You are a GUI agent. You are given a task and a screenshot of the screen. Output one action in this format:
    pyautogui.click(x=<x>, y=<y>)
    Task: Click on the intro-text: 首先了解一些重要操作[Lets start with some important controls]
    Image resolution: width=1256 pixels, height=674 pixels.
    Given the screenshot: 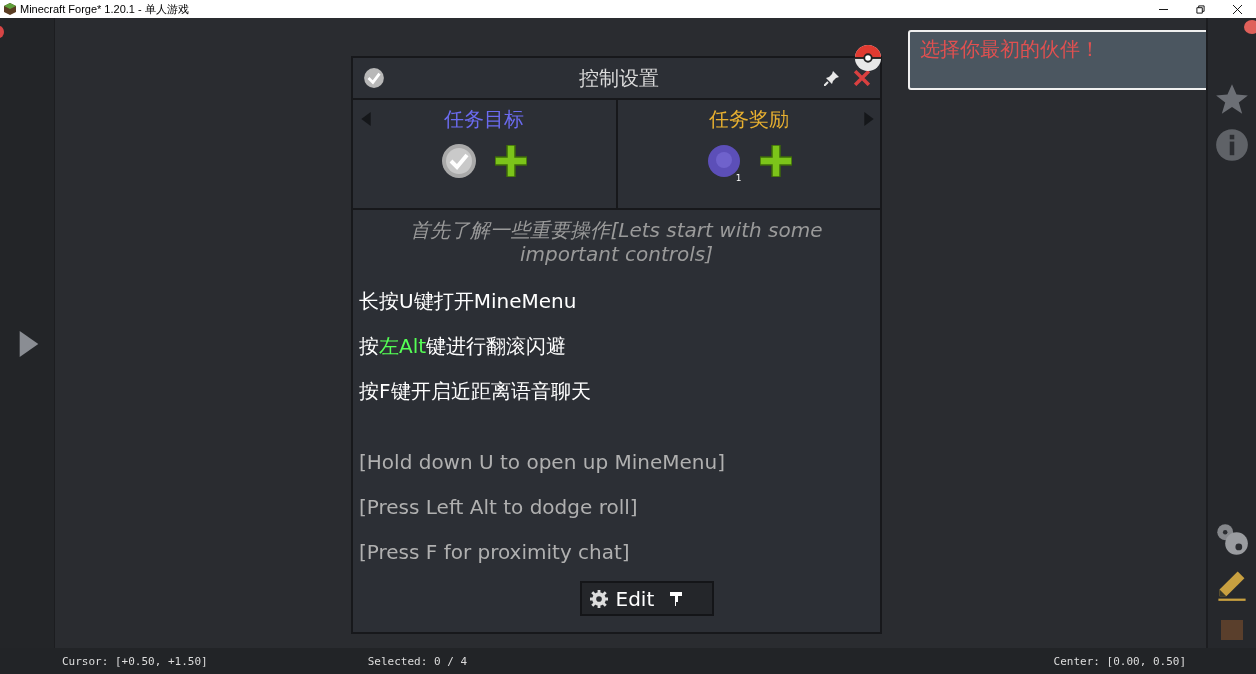 What is the action you would take?
    pyautogui.click(x=616, y=242)
    